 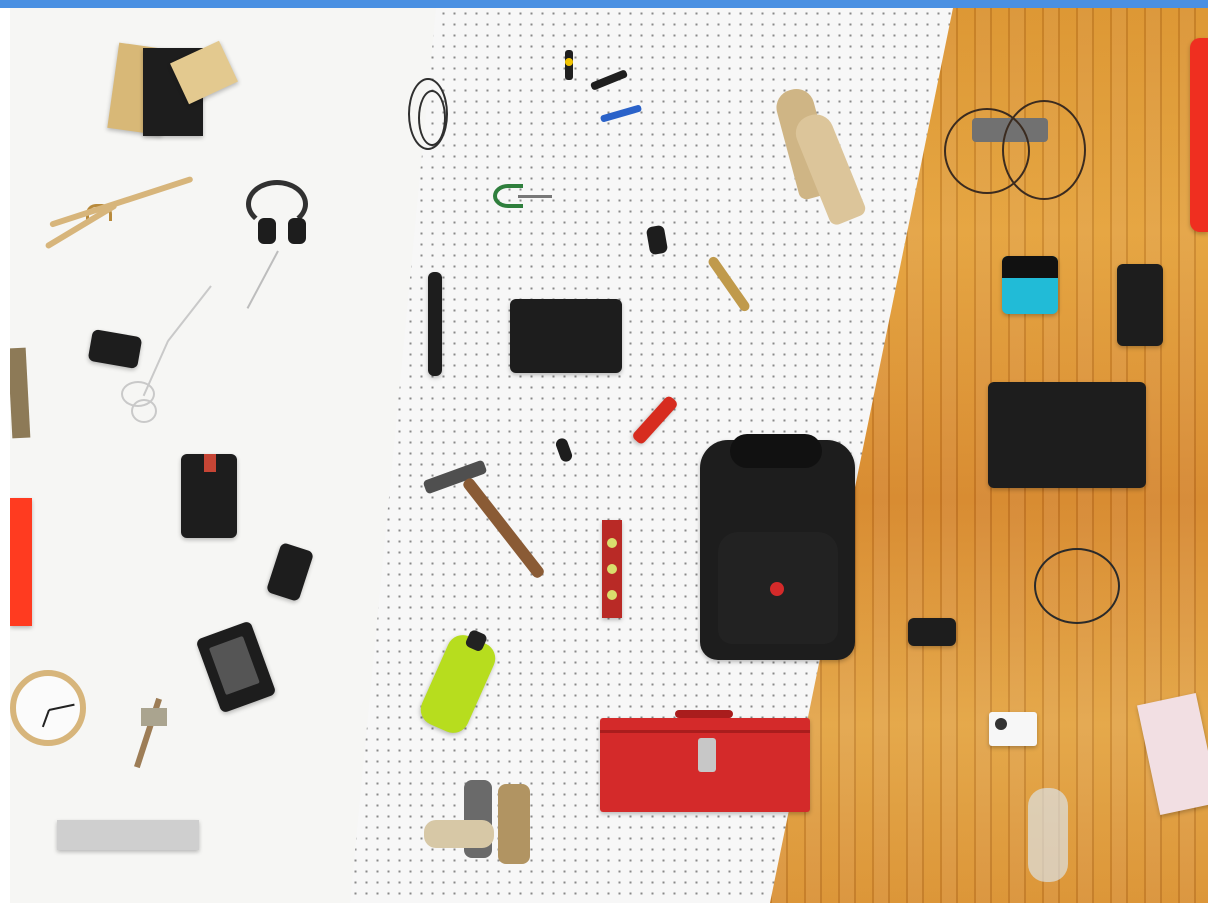 What do you see at coordinates (434, 109) in the screenshot?
I see `earphones-icon` at bounding box center [434, 109].